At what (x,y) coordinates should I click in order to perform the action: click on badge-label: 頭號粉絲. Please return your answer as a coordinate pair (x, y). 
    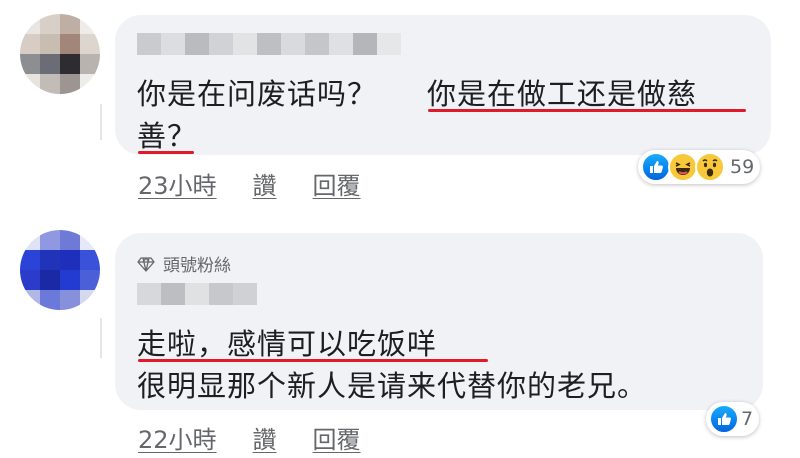
    Looking at the image, I should click on (197, 266).